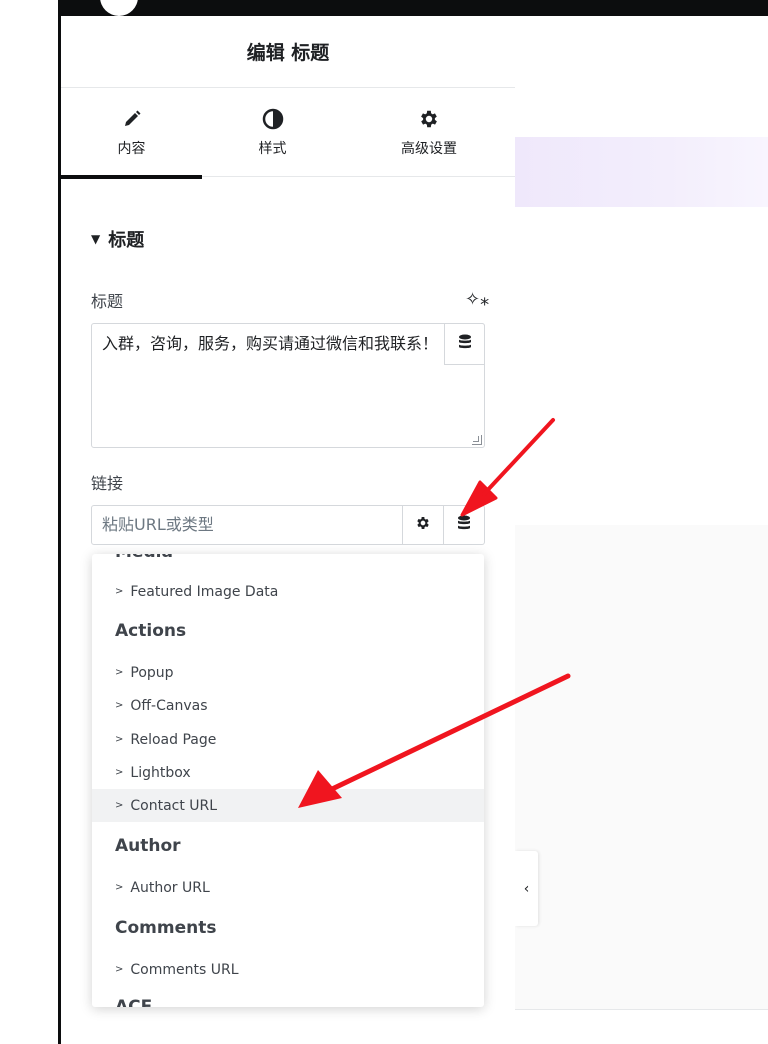  I want to click on top-bar, so click(413, 8).